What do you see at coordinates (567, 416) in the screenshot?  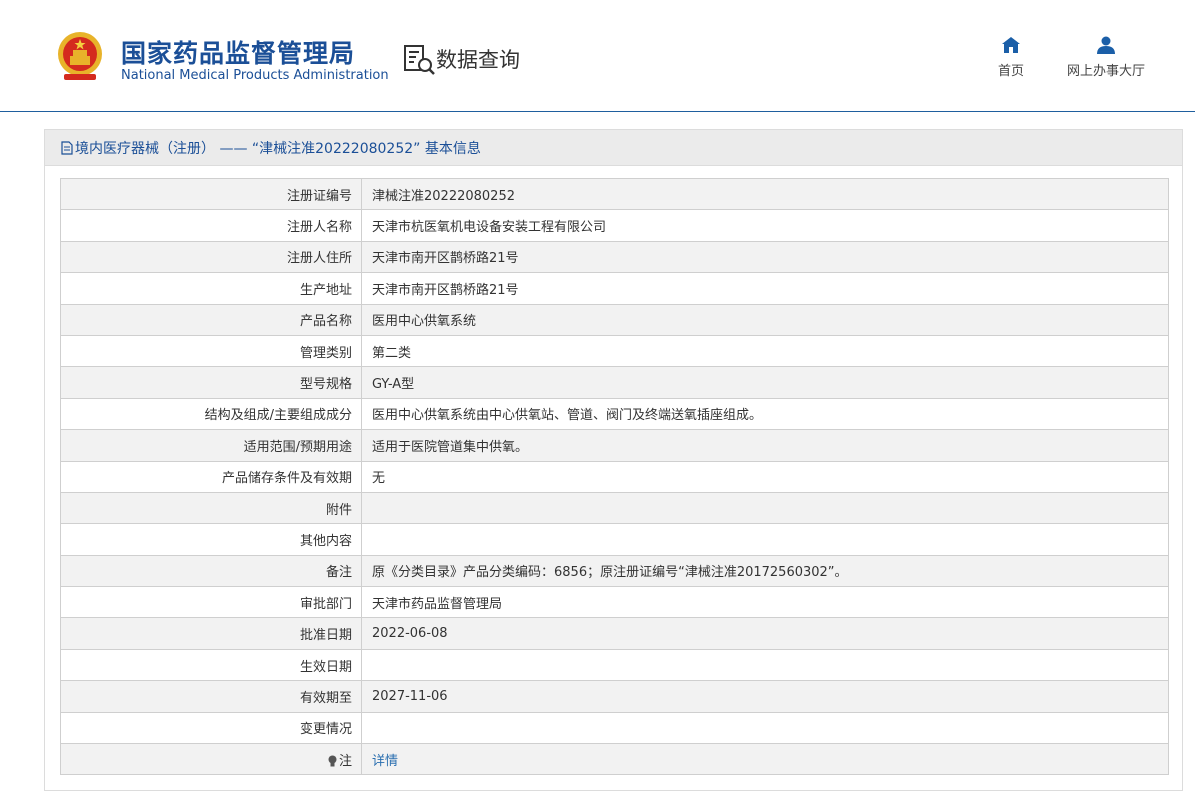 I see `row-value-text: 医用中心供氧系统由中心供氧站、管道、阀门及终端送氧插座组成。` at bounding box center [567, 416].